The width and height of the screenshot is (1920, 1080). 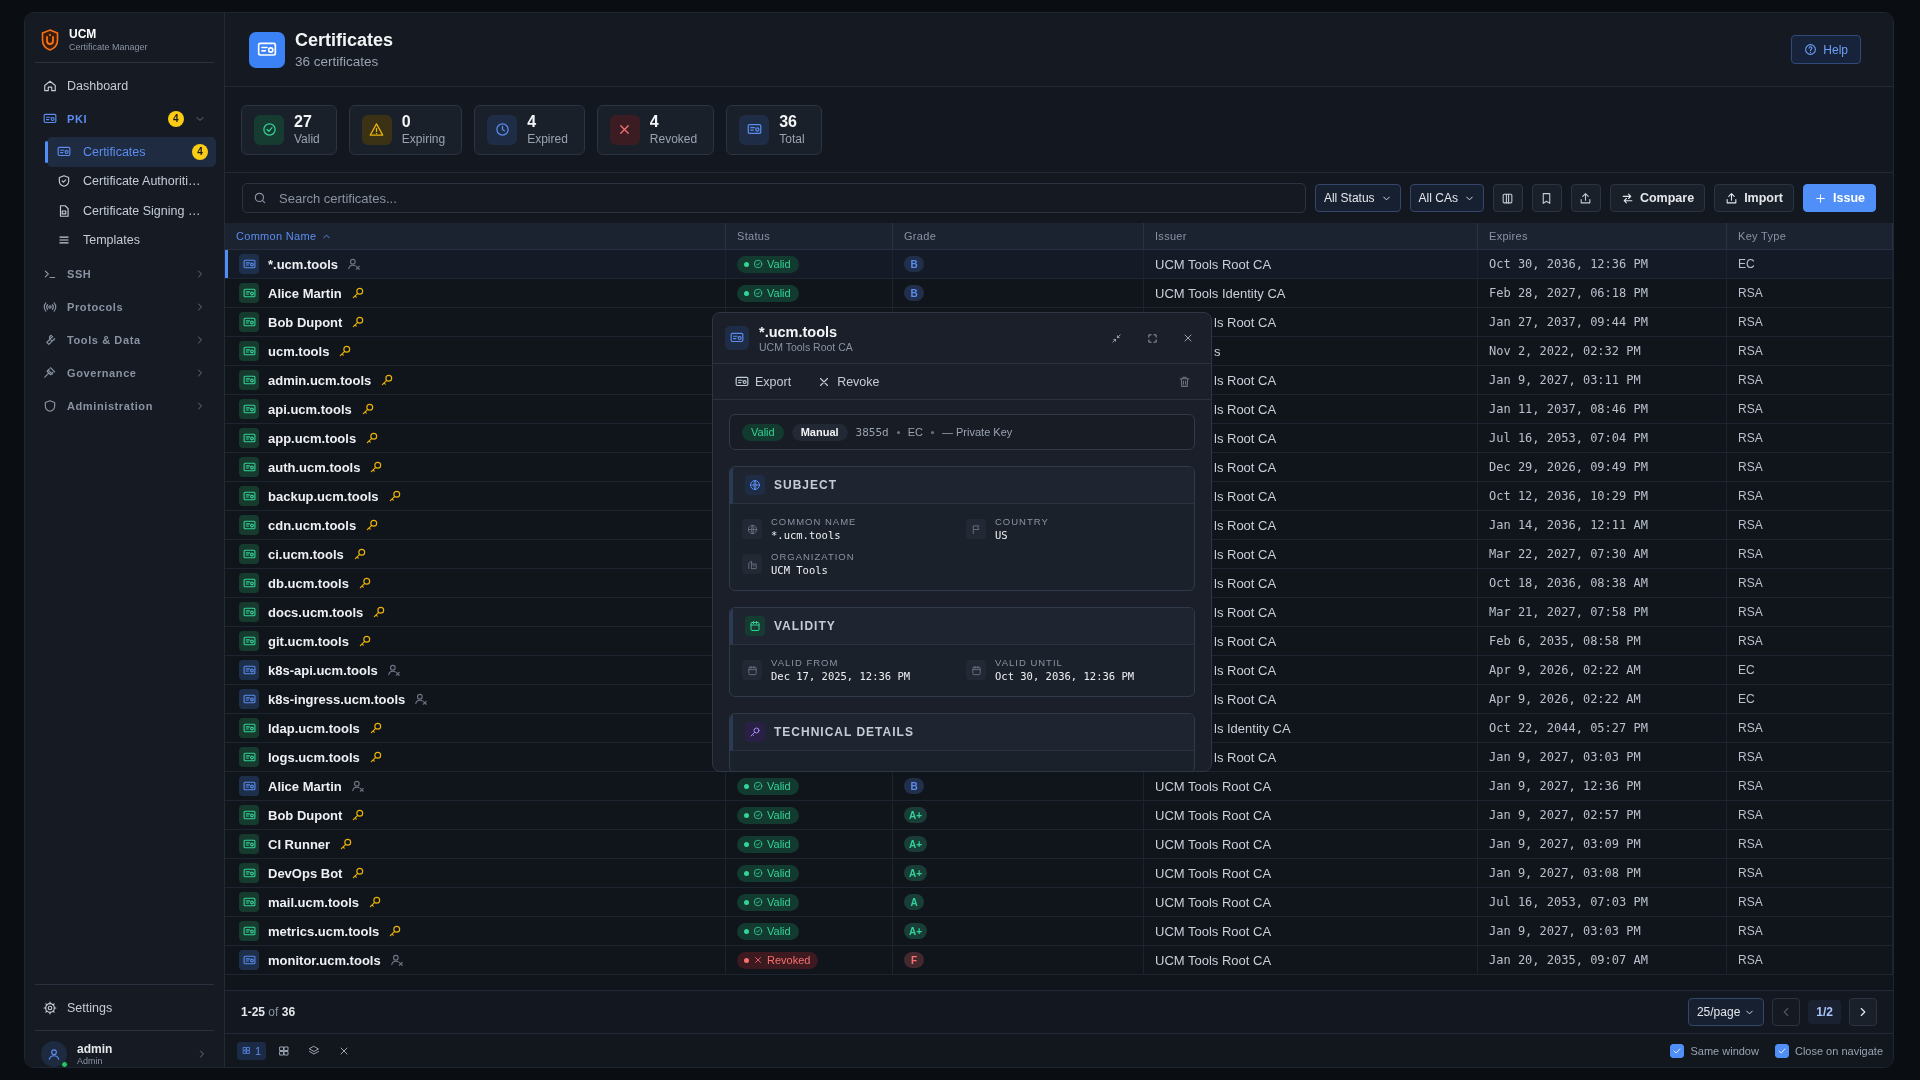 What do you see at coordinates (1059, 293) in the screenshot?
I see `table-row: Alice Martin Valid B UCM Tools Identity CA Feb 28, 2027, 06:18 PM RSA` at bounding box center [1059, 293].